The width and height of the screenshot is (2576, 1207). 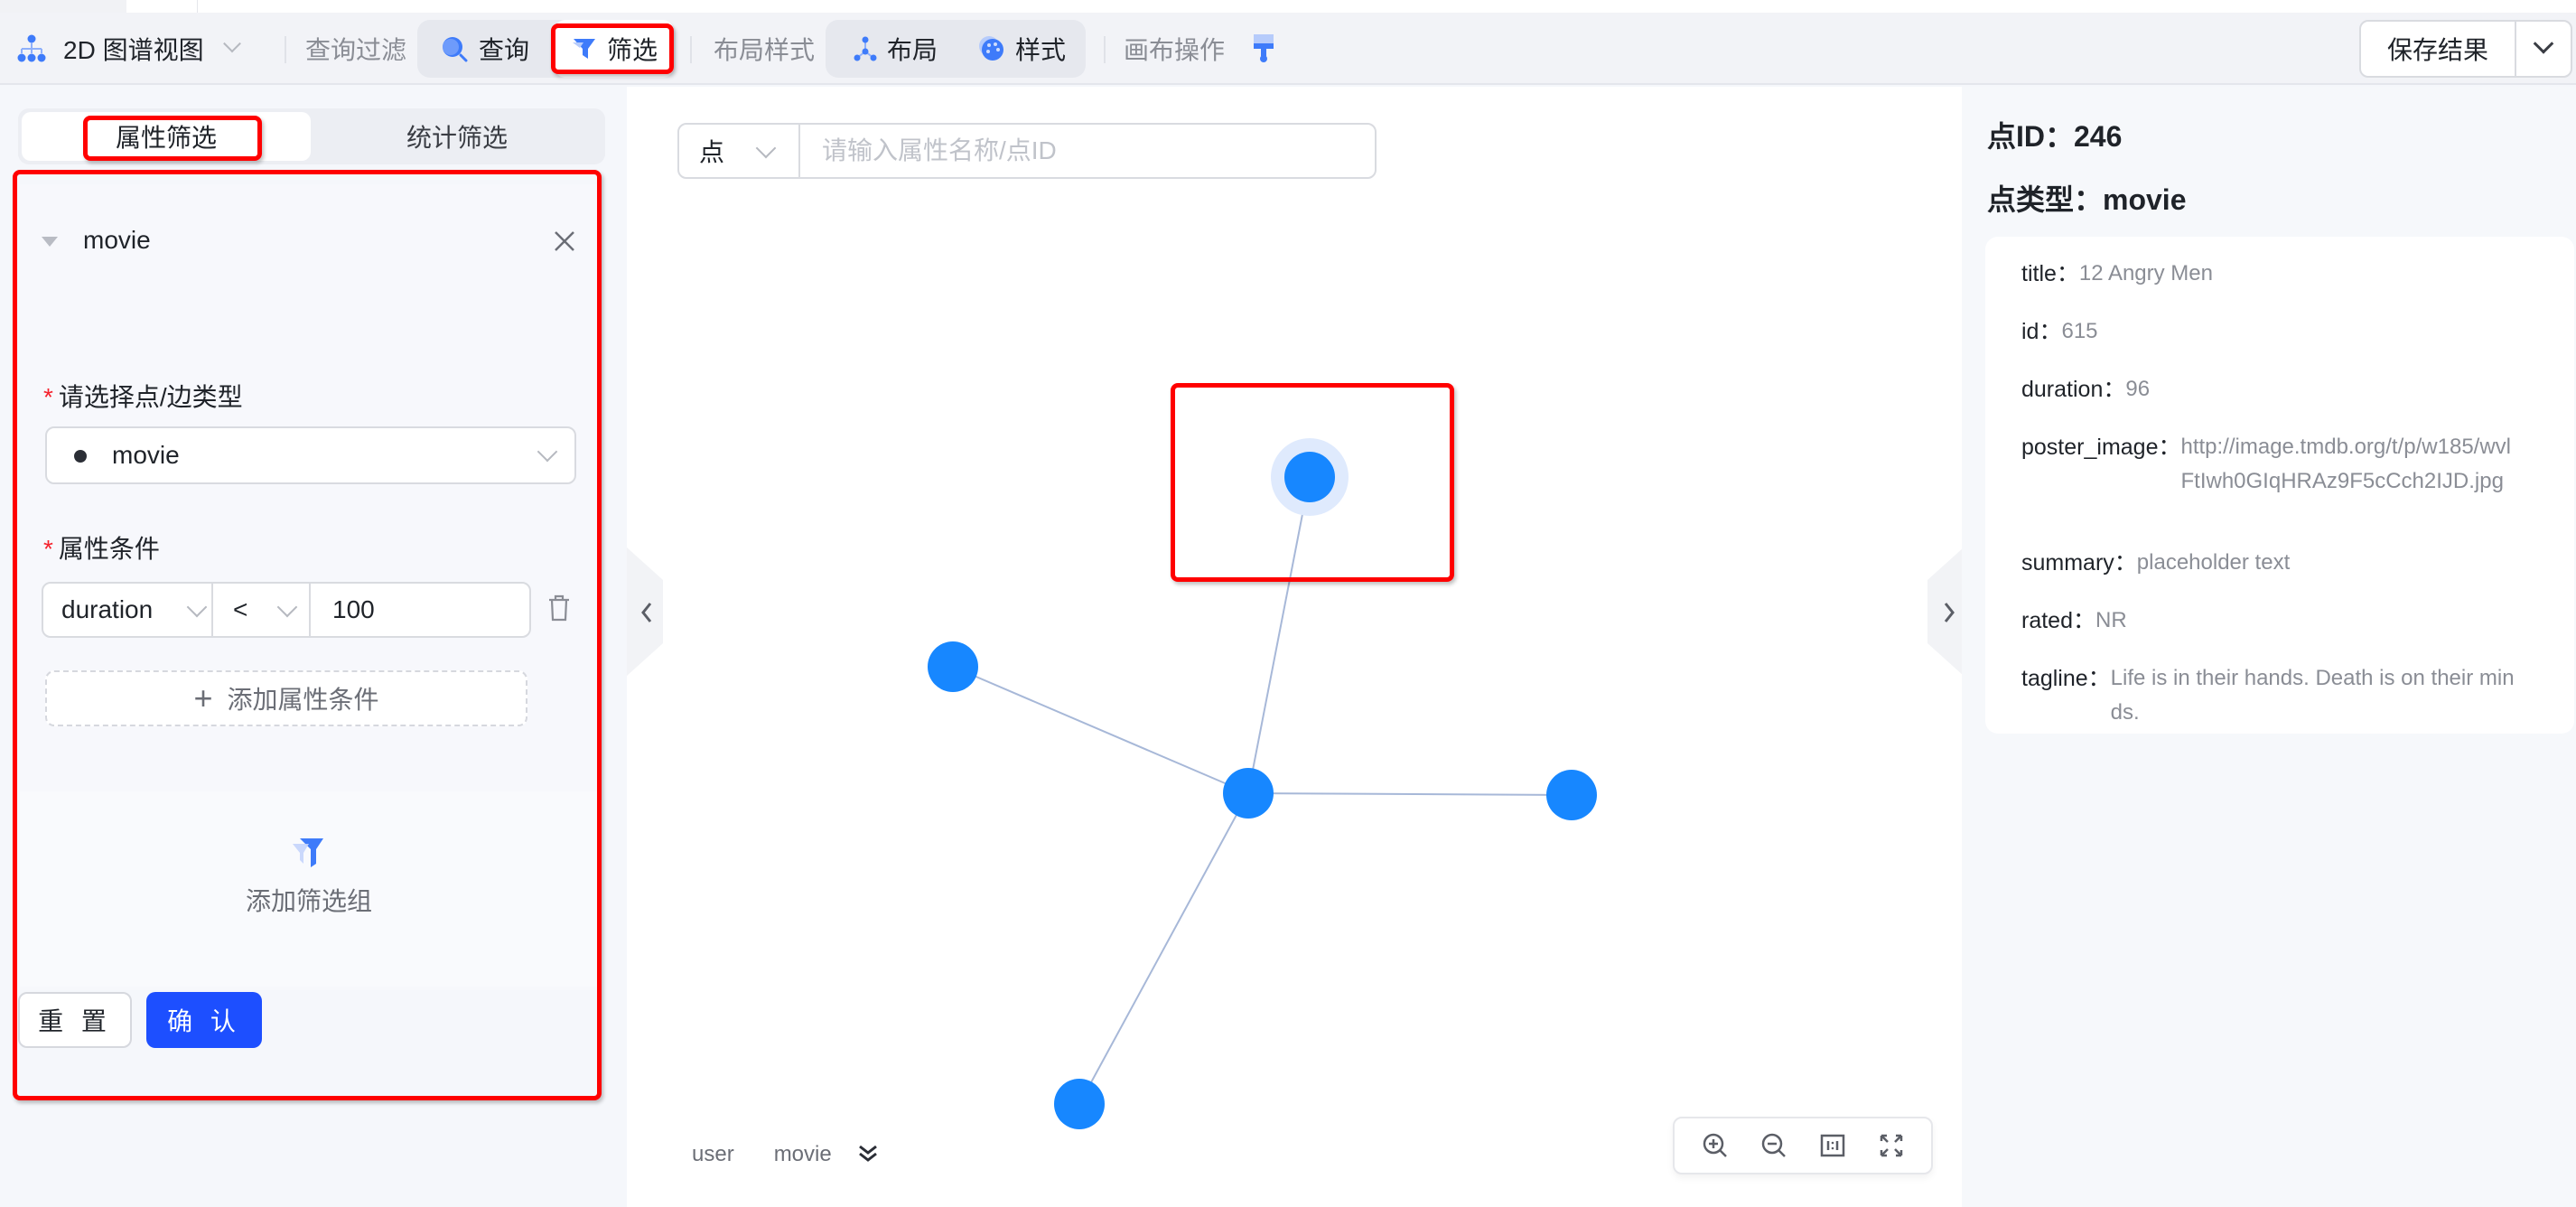 I want to click on browser-tab-separator, so click(x=197, y=6).